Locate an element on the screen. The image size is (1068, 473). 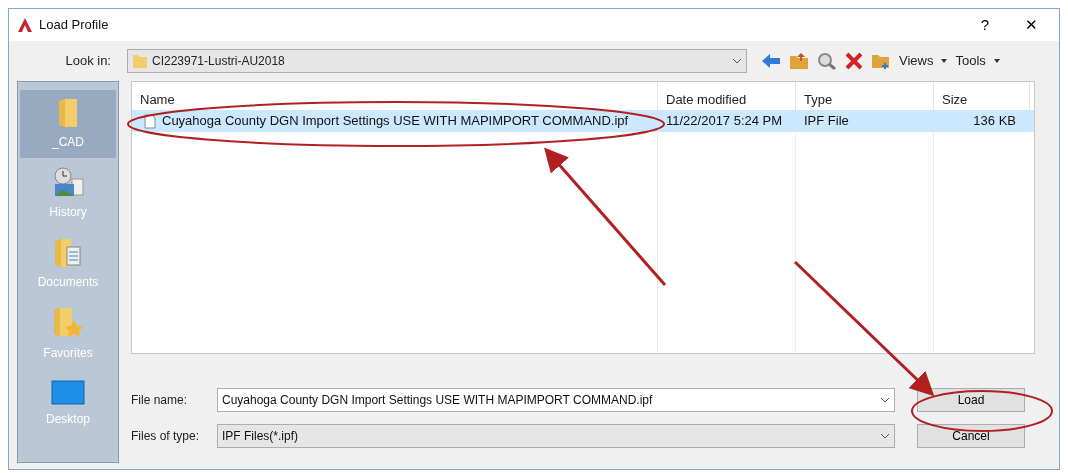
file-name-field: Cuyahoga County DGN Import Settings USE WITH MAPIMPORT COMMAND.ipf is located at coordinates (556, 400).